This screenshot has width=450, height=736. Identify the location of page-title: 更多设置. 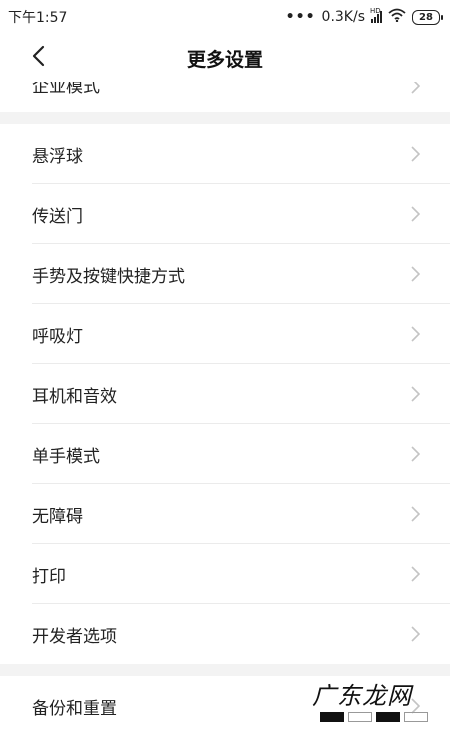
(224, 59).